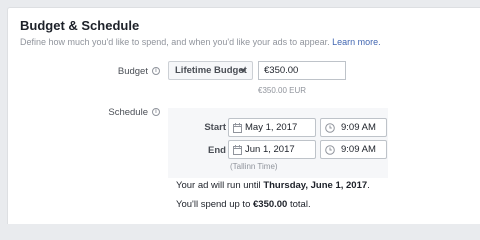 The image size is (480, 240). I want to click on end-label: End, so click(217, 150).